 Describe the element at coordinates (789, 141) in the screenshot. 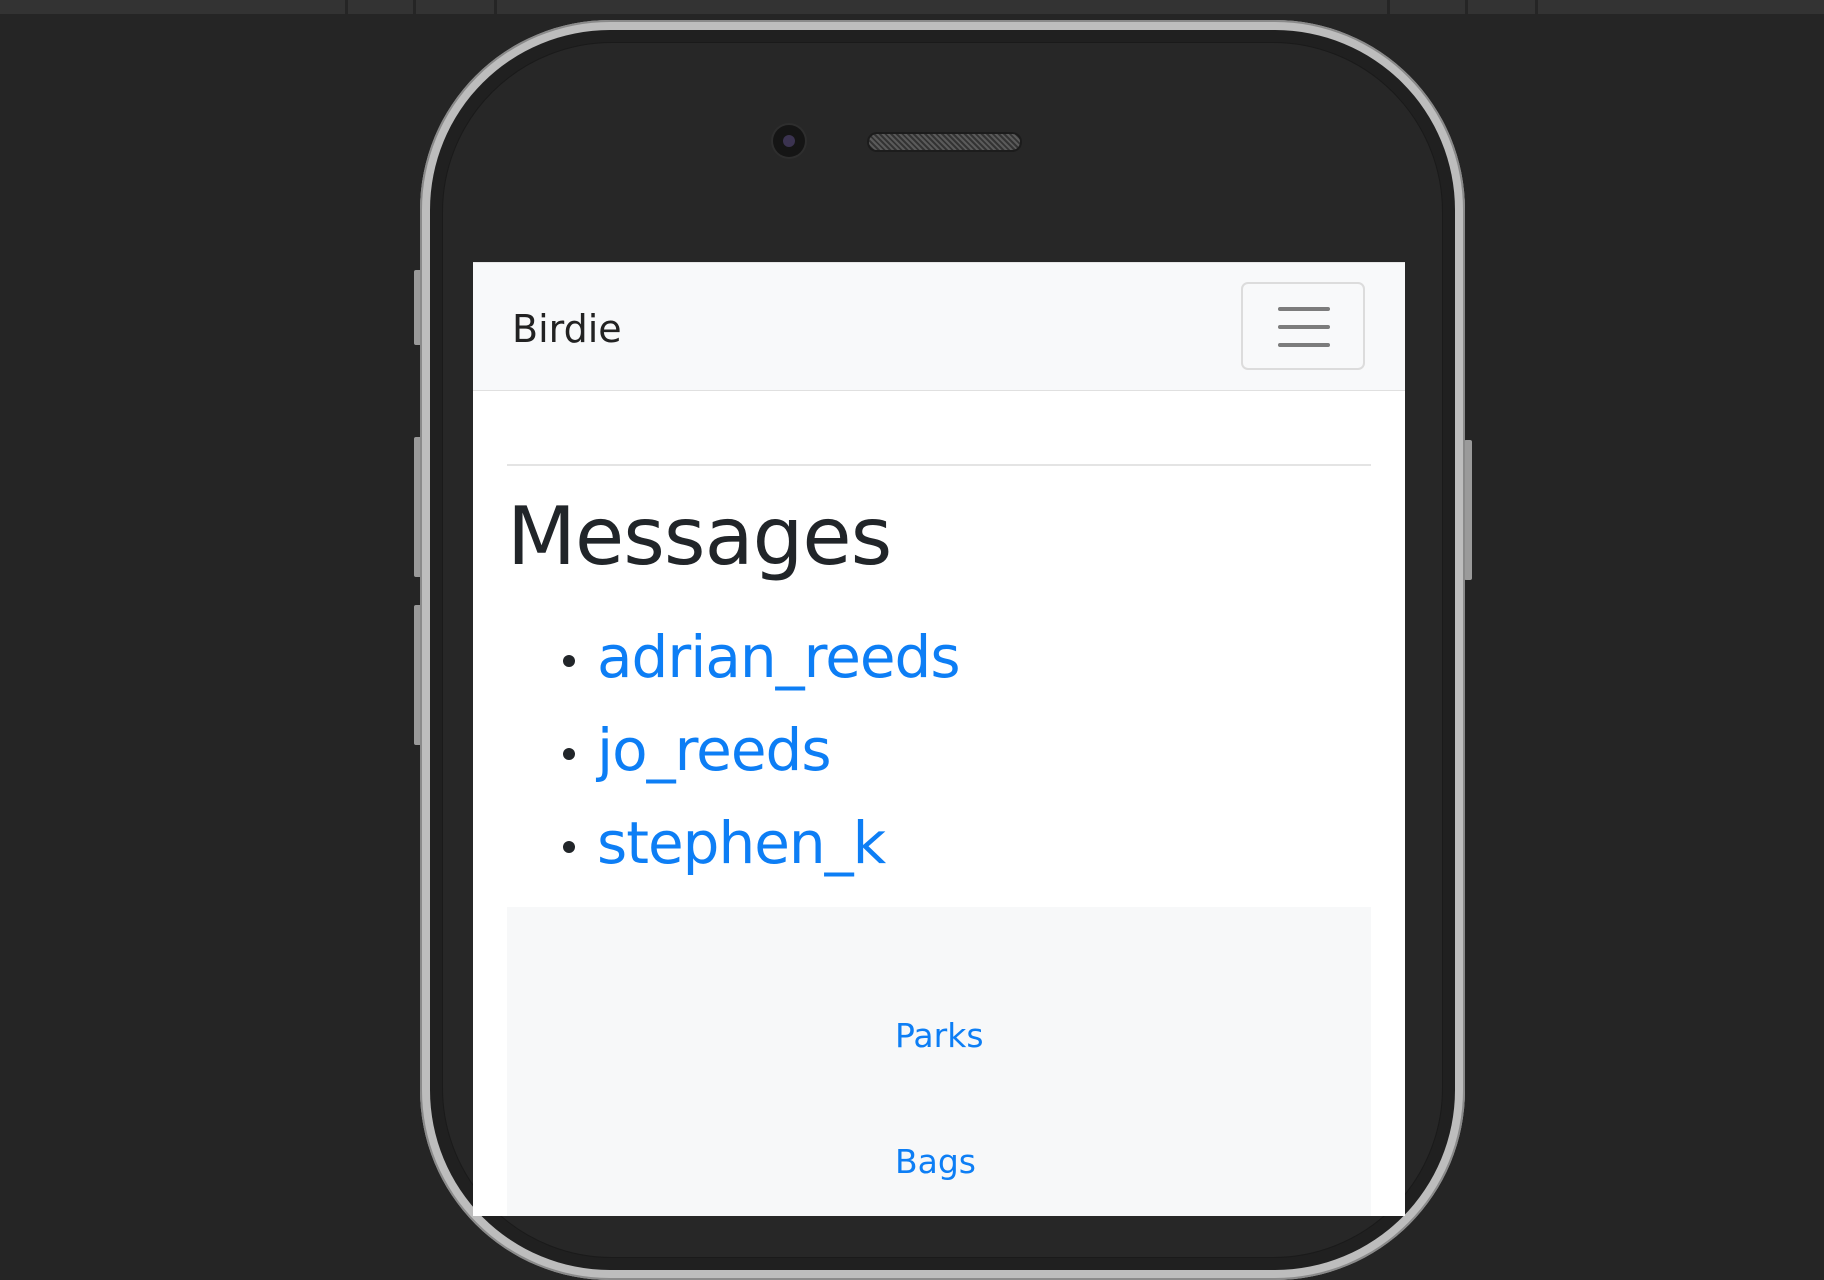

I see `front-camera` at that location.